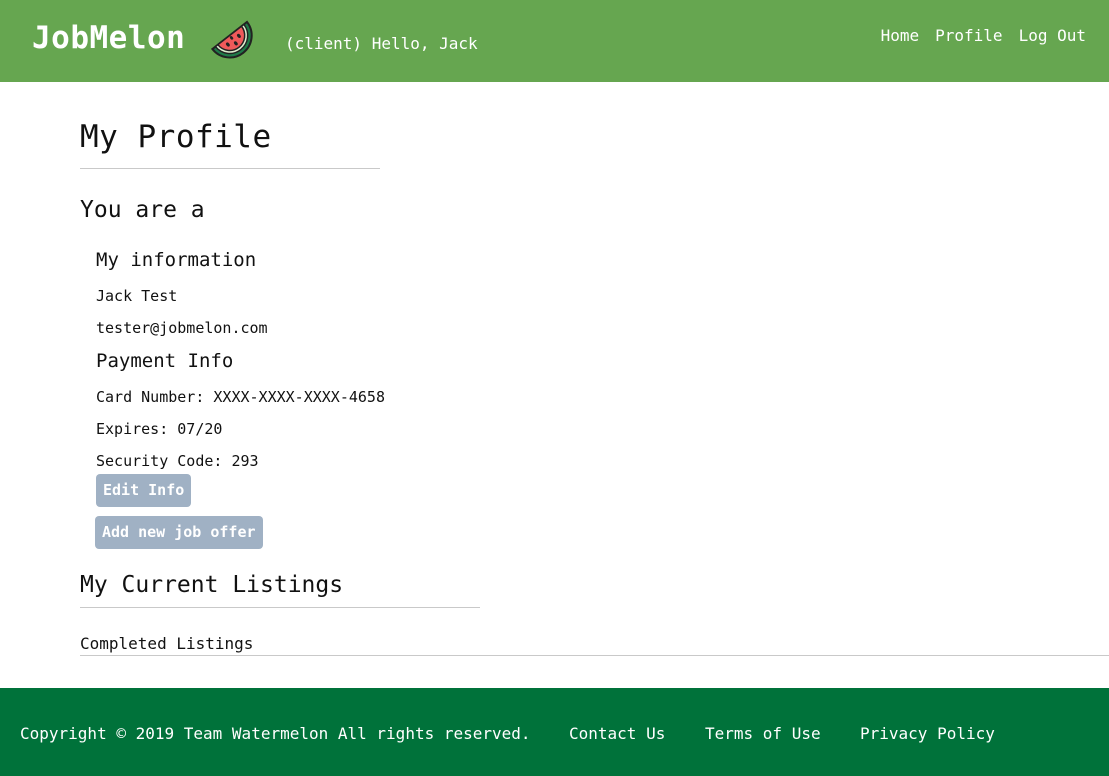 Image resolution: width=1109 pixels, height=776 pixels. I want to click on nav-home-link: Home, so click(900, 36).